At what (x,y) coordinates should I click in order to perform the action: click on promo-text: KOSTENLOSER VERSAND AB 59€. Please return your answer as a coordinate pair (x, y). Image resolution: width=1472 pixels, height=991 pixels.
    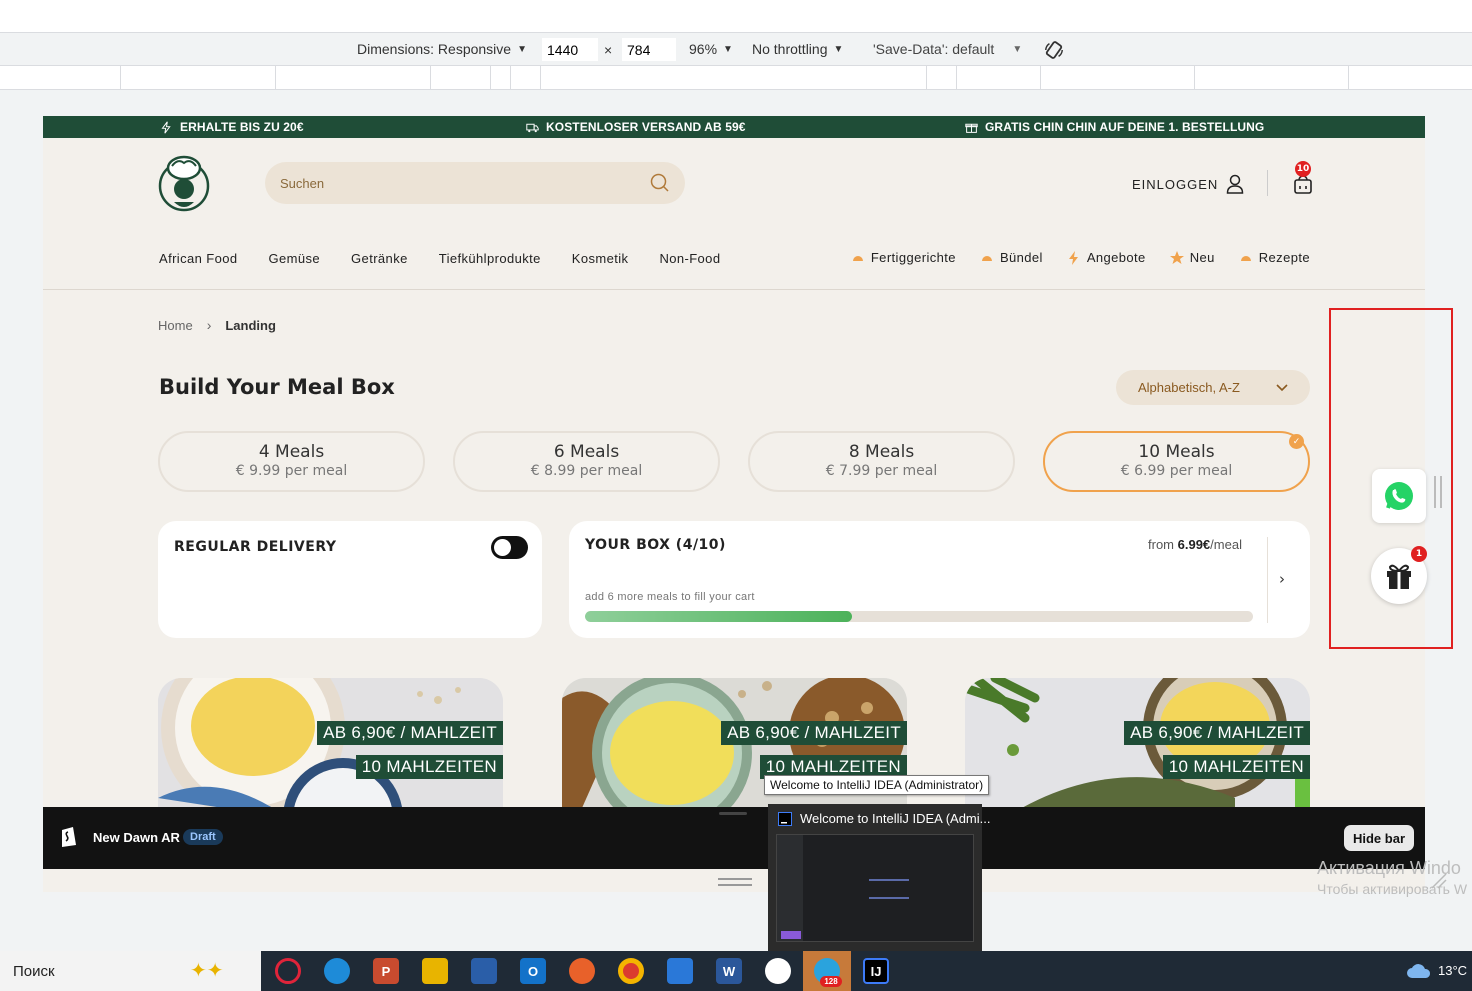
    Looking at the image, I should click on (646, 127).